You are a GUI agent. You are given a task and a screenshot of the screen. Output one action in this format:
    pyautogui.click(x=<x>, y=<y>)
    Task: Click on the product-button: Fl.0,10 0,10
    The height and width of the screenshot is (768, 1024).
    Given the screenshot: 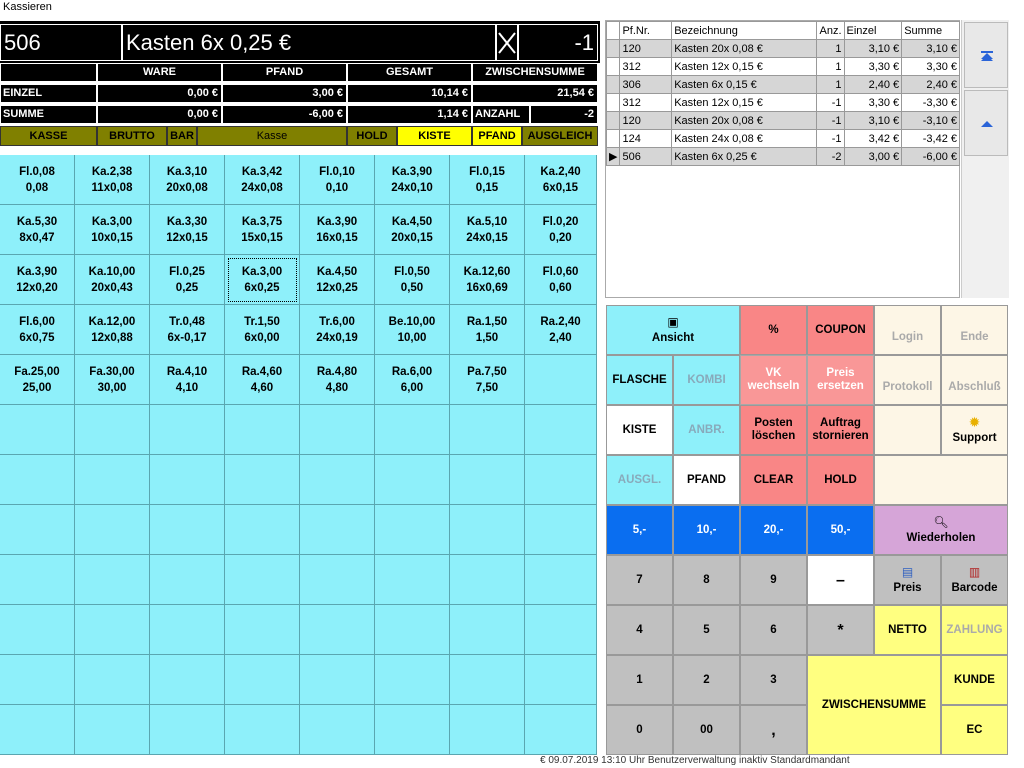 What is the action you would take?
    pyautogui.click(x=337, y=180)
    